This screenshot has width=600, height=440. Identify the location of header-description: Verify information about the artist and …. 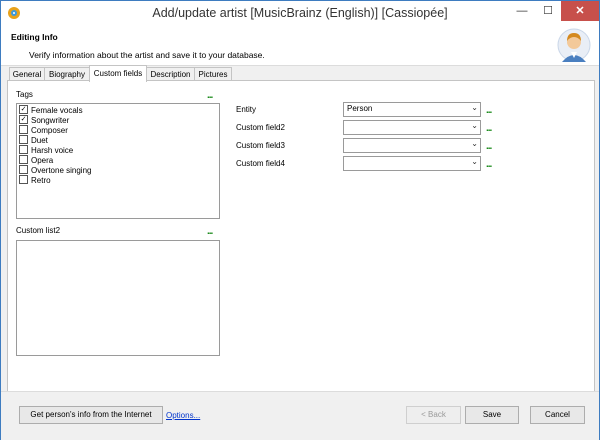
(147, 55).